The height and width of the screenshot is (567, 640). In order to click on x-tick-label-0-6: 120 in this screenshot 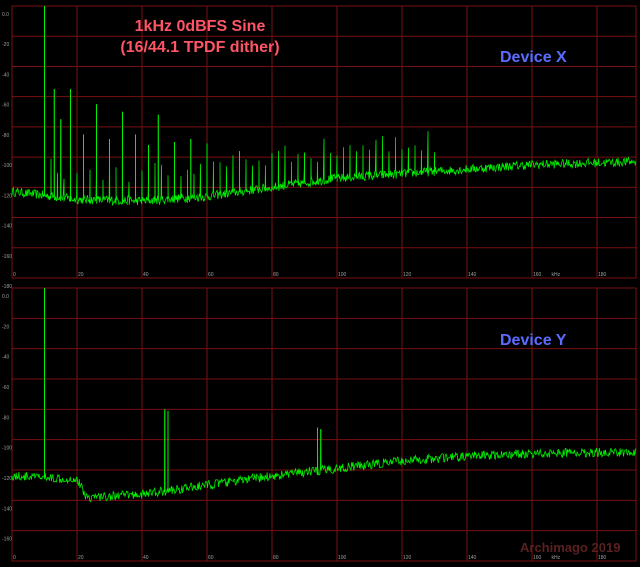, I will do `click(407, 275)`.